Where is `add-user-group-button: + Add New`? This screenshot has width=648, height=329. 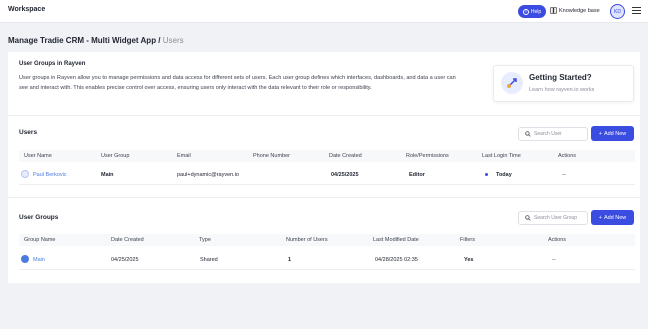
add-user-group-button: + Add New is located at coordinates (612, 217).